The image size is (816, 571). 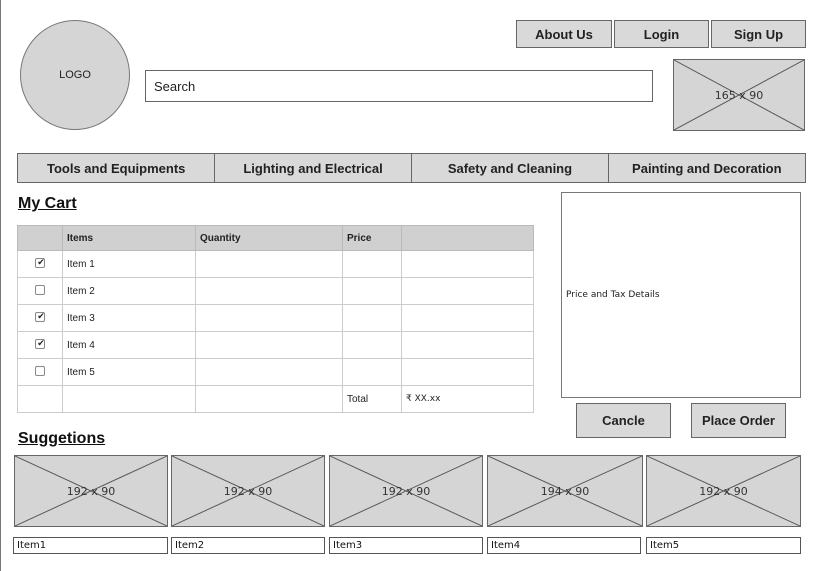 I want to click on category-safety: Safety and Cleaning, so click(x=510, y=168).